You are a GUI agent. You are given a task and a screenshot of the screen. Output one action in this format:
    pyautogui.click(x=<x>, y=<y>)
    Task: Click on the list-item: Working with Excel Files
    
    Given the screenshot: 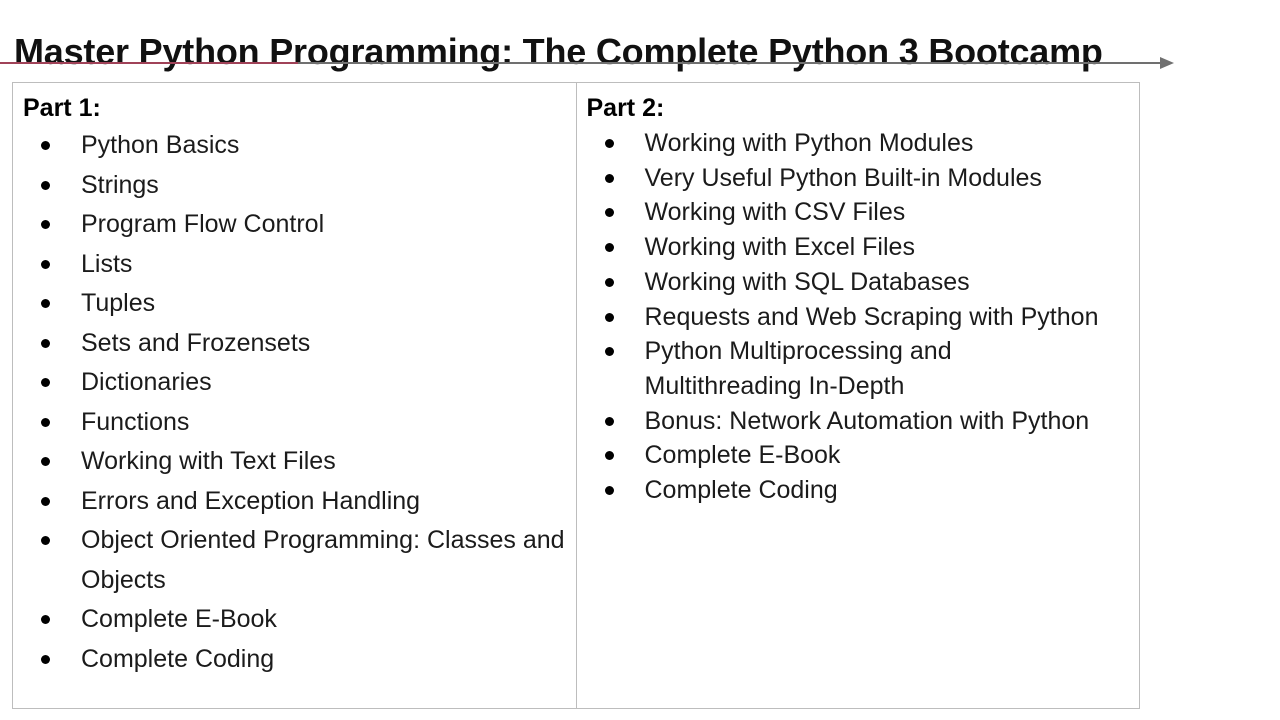 What is the action you would take?
    pyautogui.click(x=863, y=247)
    